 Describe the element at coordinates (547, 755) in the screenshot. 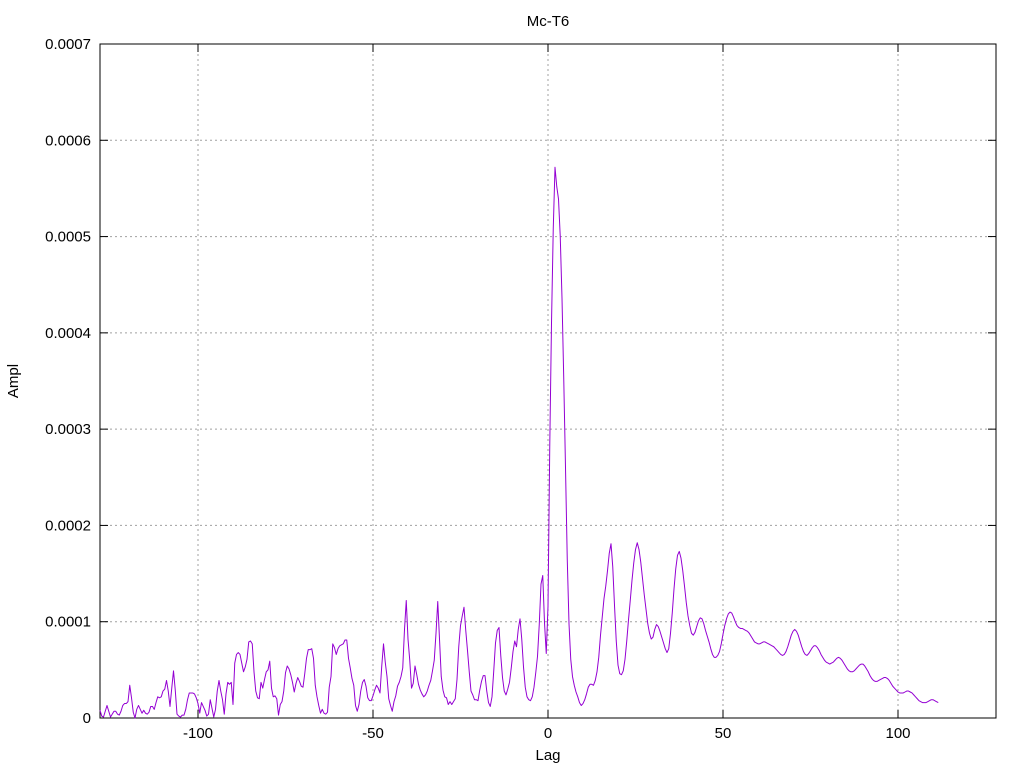

I see `x-axis-label: Lag` at that location.